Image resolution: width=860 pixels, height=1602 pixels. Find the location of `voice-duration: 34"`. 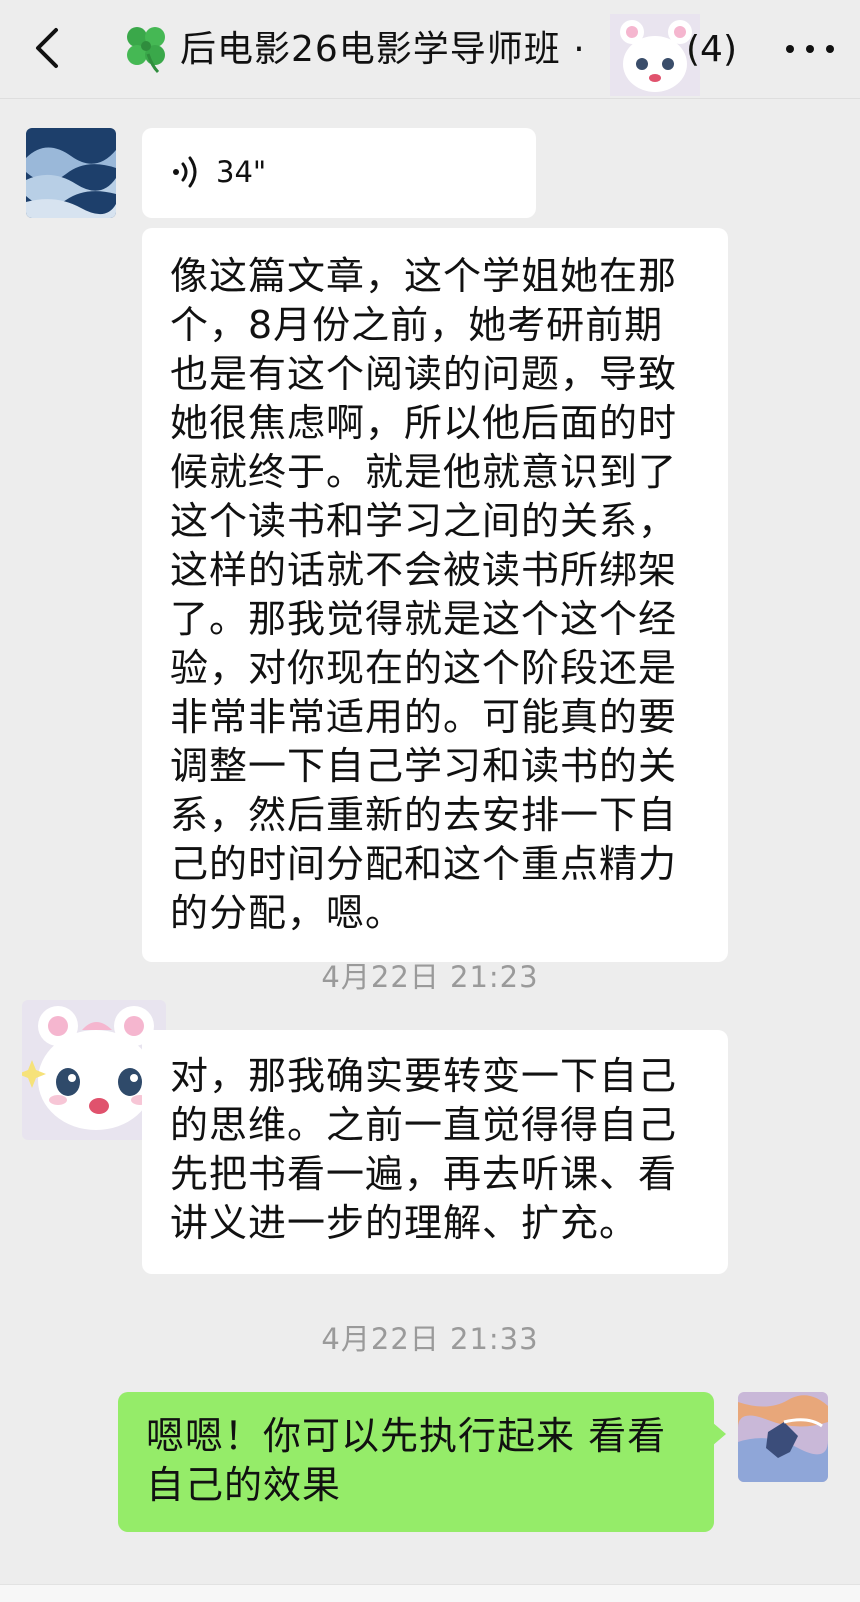

voice-duration: 34" is located at coordinates (241, 172).